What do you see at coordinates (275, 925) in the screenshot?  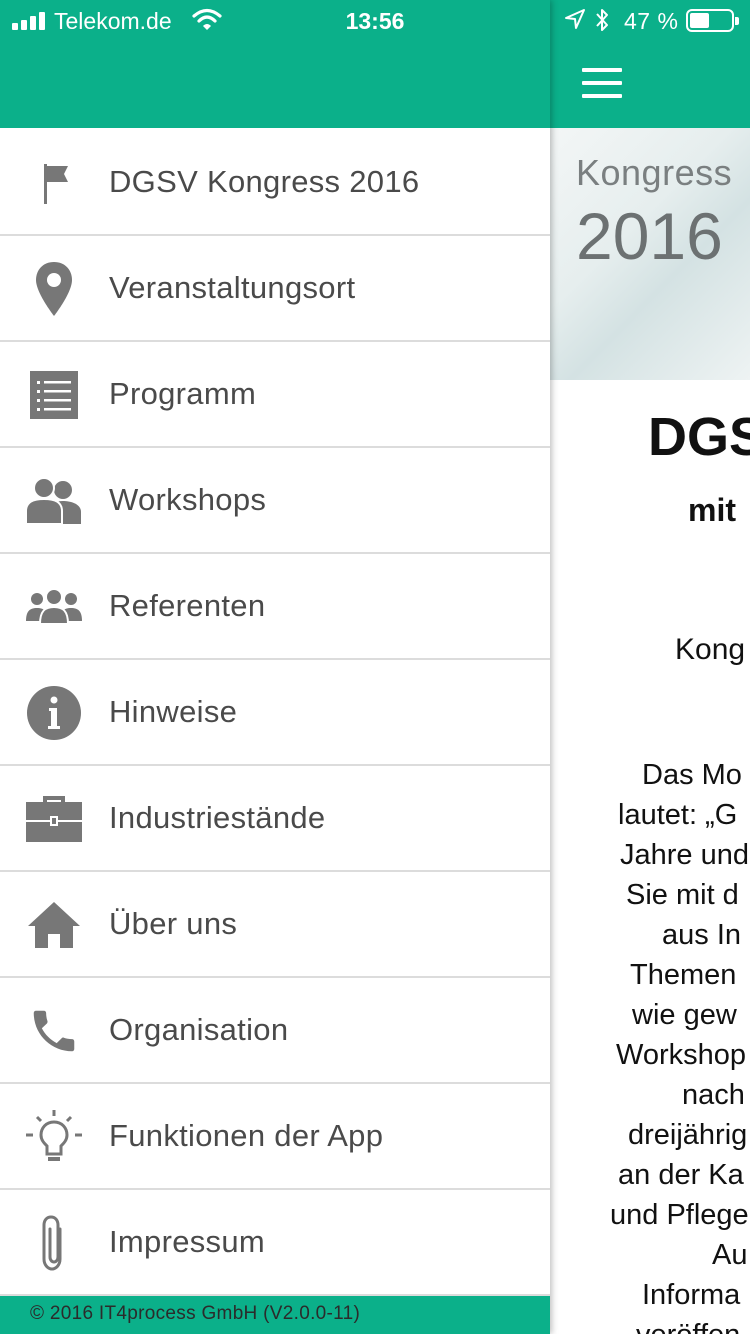 I see `menu-item-ueber-uns: Über uns` at bounding box center [275, 925].